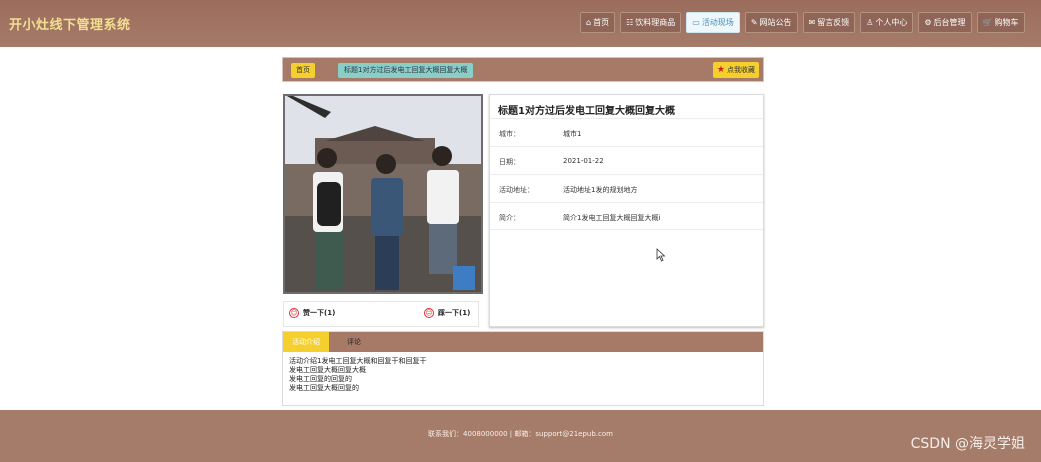  Describe the element at coordinates (967, 444) in the screenshot. I see `watermark: CSDN @海灵学姐` at that location.